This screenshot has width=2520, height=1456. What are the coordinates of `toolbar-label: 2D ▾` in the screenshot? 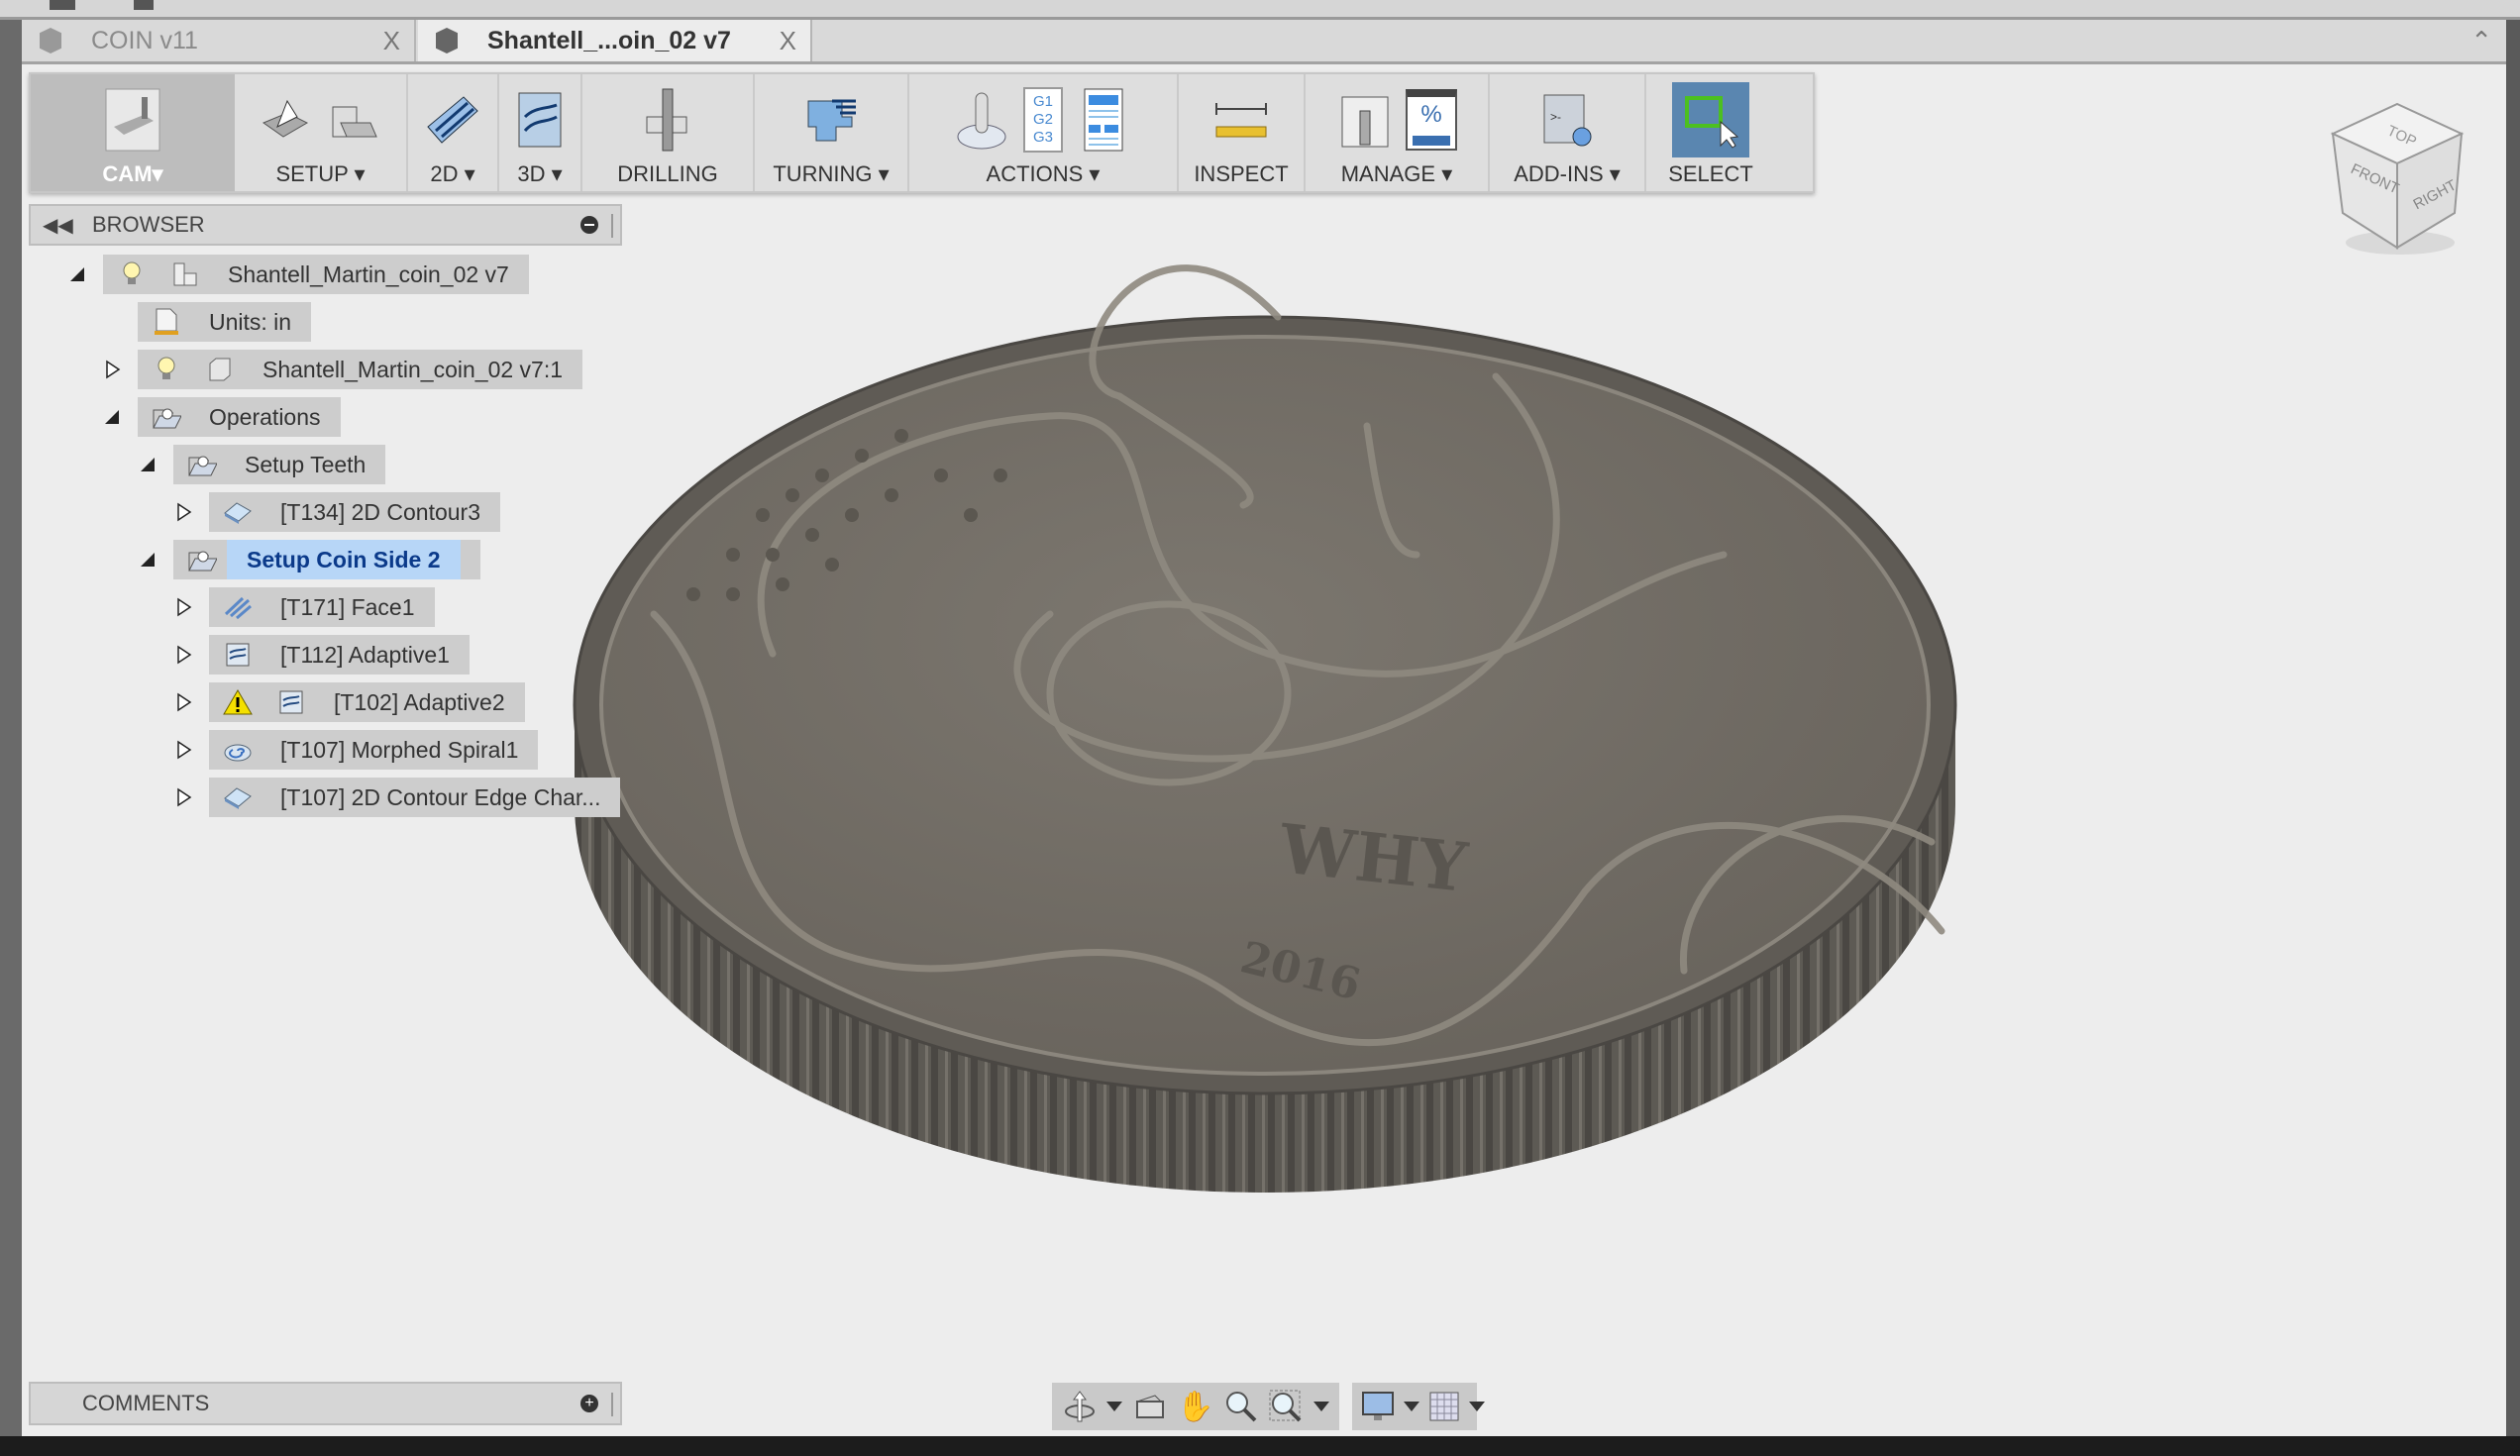 It's located at (452, 173).